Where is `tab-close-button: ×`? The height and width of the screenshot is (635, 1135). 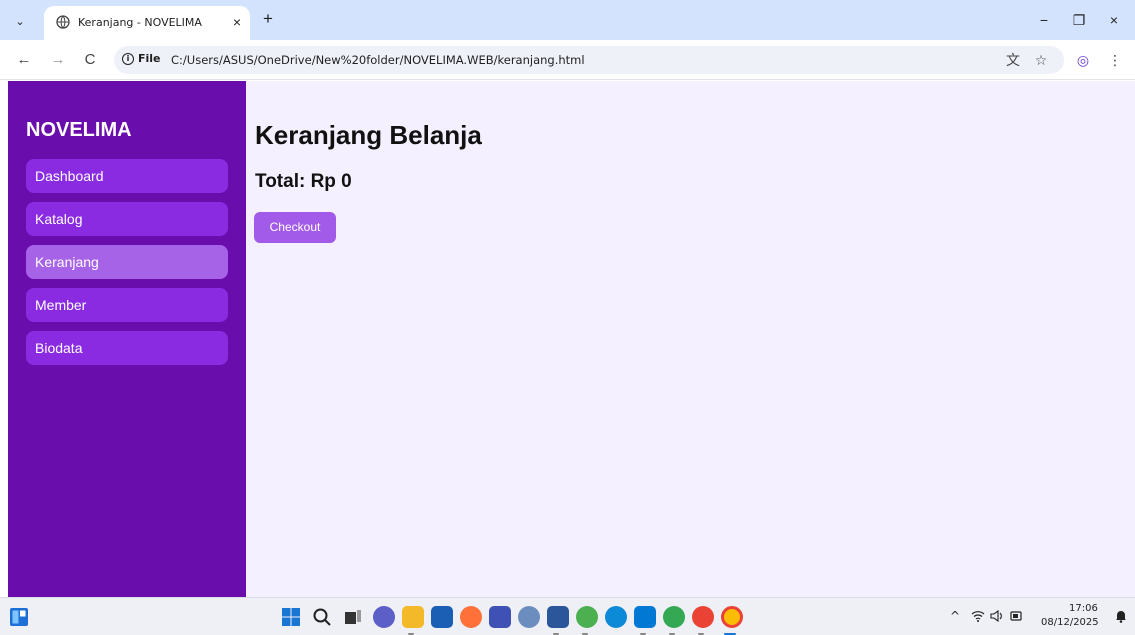
tab-close-button: × is located at coordinates (237, 22).